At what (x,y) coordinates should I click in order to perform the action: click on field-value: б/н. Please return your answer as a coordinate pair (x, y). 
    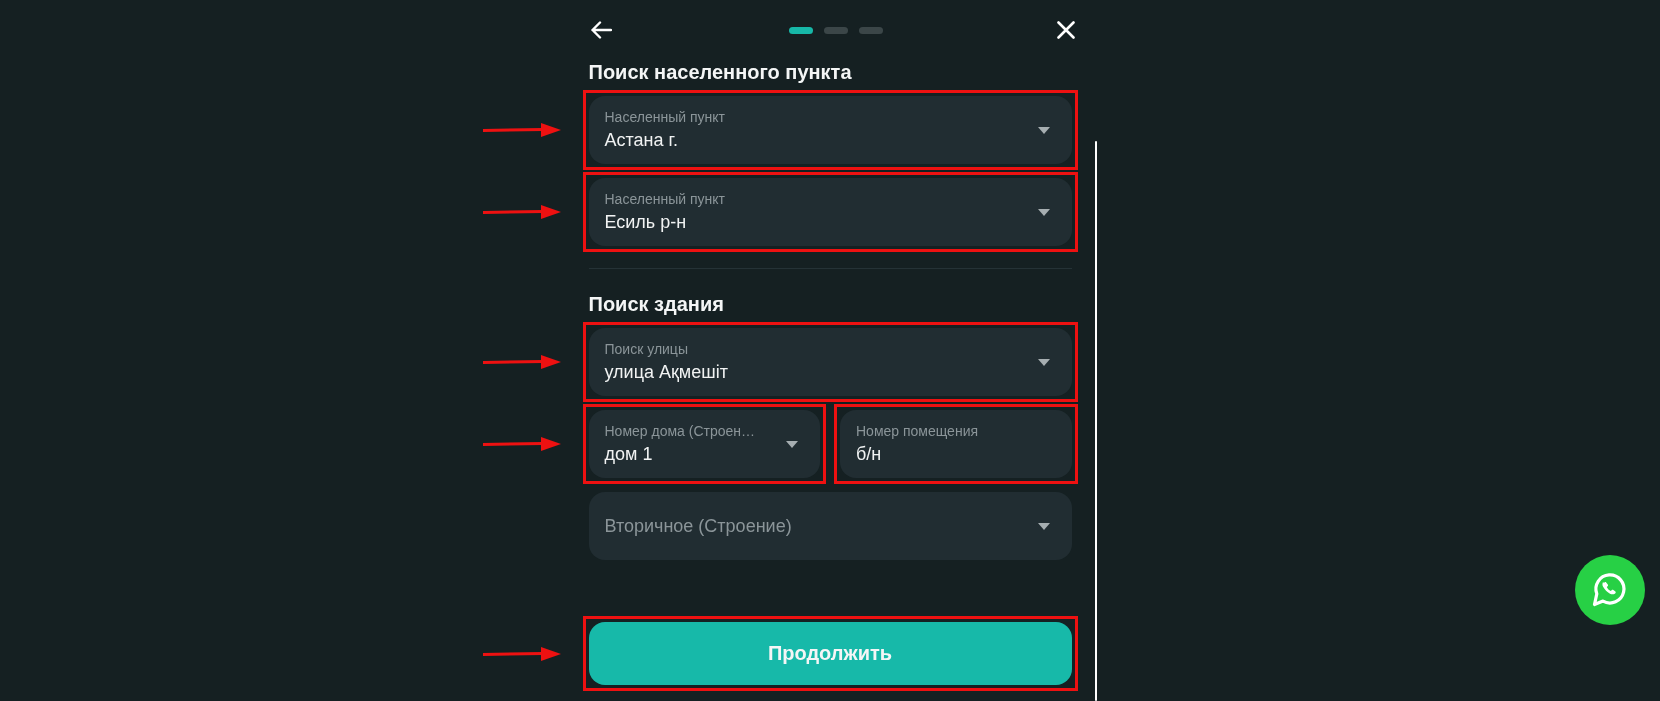
    Looking at the image, I should click on (869, 454).